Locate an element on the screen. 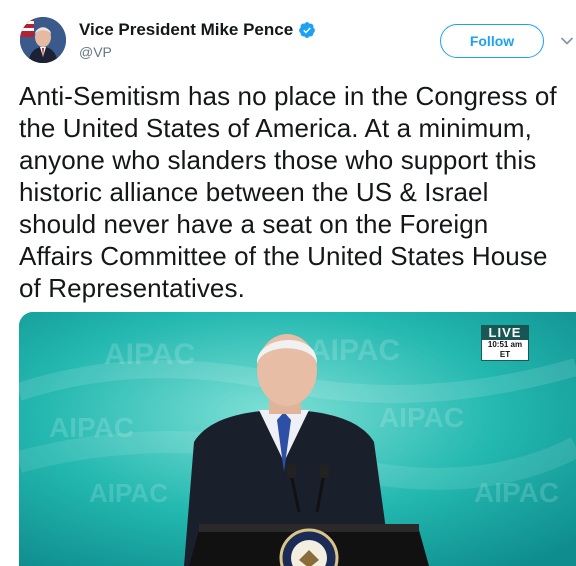  profile-photo-icon is located at coordinates (43, 40).